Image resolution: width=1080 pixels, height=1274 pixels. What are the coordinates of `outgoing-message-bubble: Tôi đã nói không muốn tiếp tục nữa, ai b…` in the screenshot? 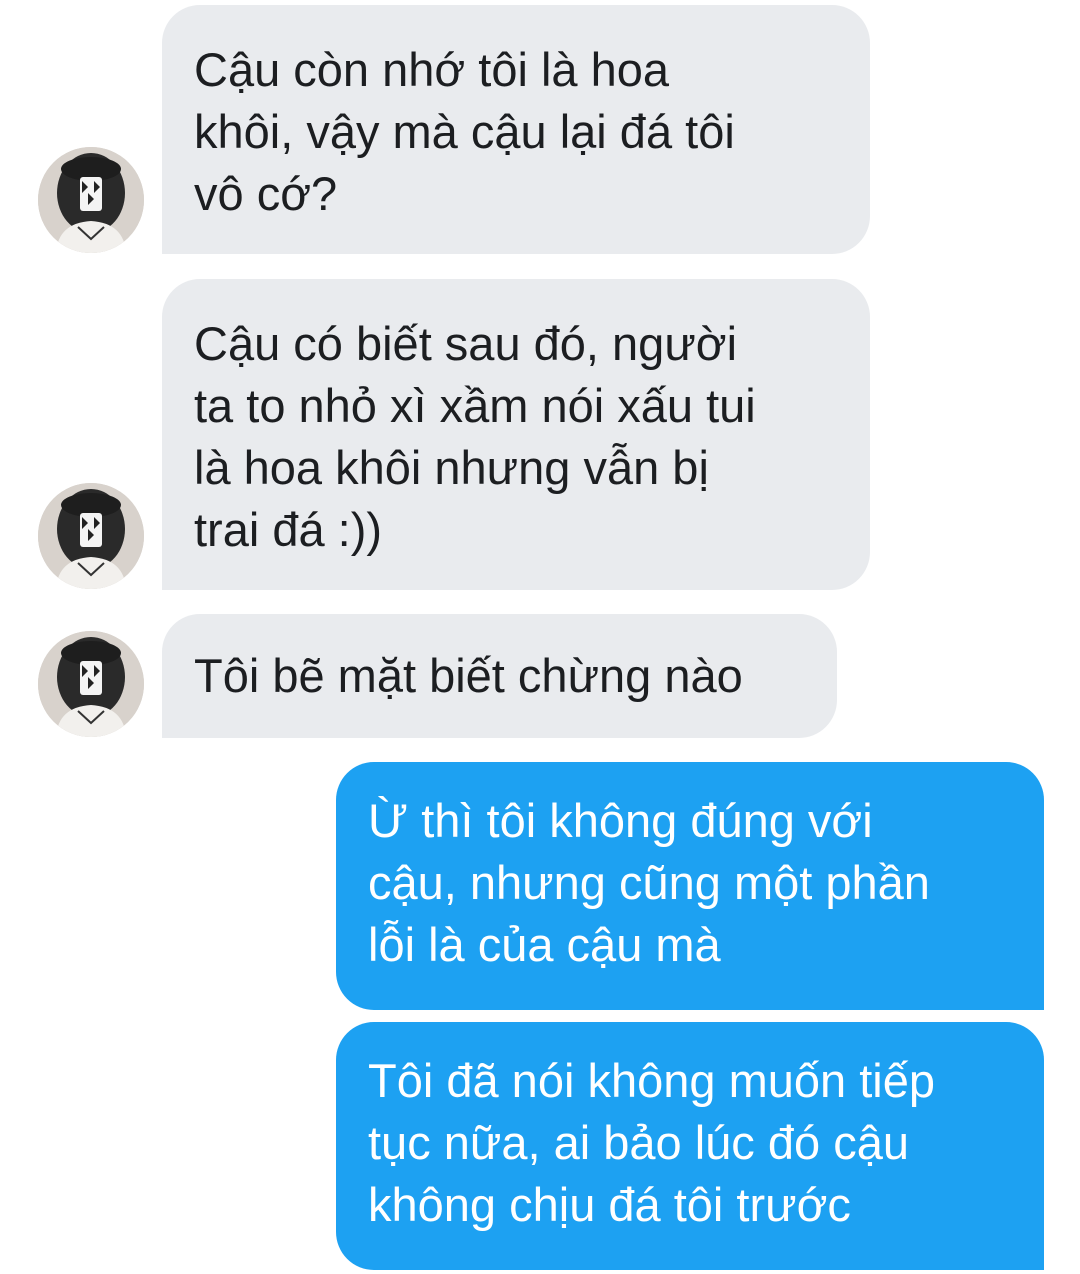 It's located at (690, 1146).